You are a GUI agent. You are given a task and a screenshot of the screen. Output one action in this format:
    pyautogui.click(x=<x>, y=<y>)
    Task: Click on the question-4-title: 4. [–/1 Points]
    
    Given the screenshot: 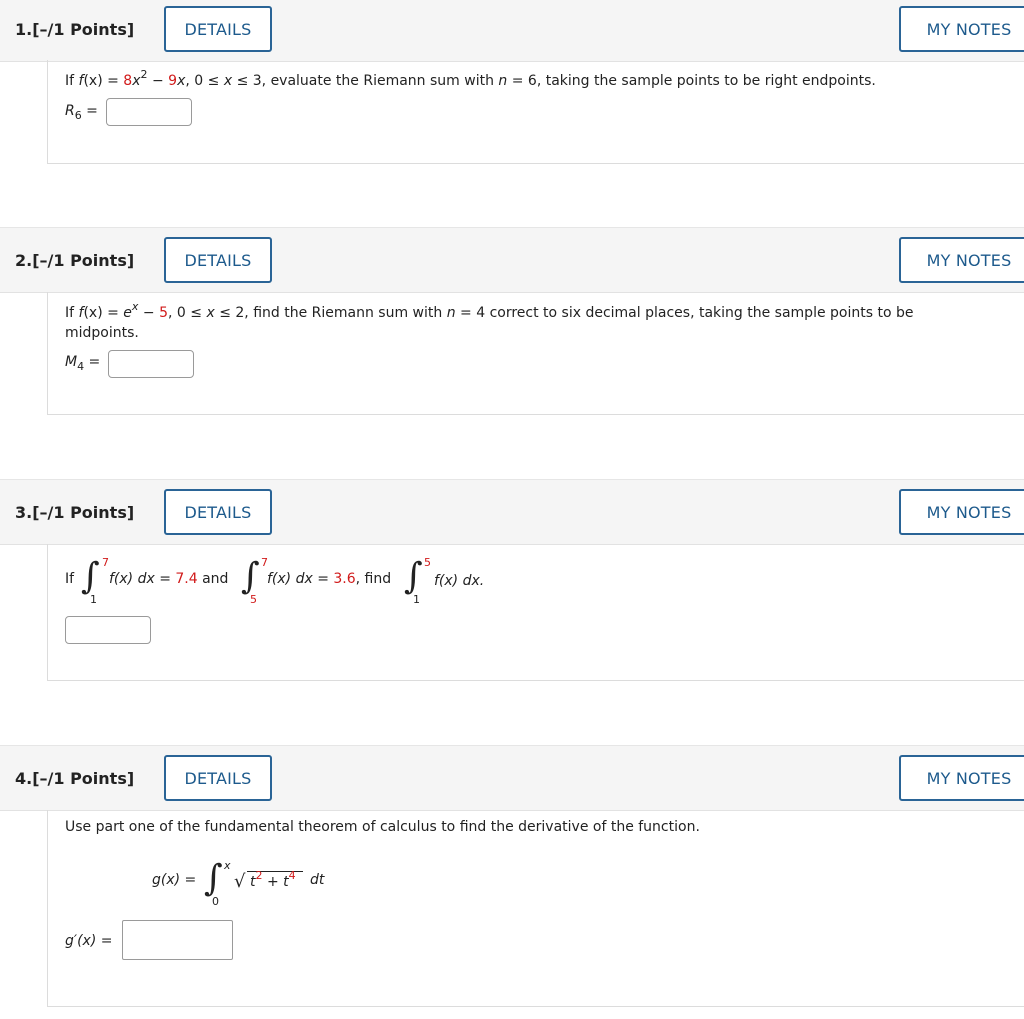 What is the action you would take?
    pyautogui.click(x=75, y=778)
    